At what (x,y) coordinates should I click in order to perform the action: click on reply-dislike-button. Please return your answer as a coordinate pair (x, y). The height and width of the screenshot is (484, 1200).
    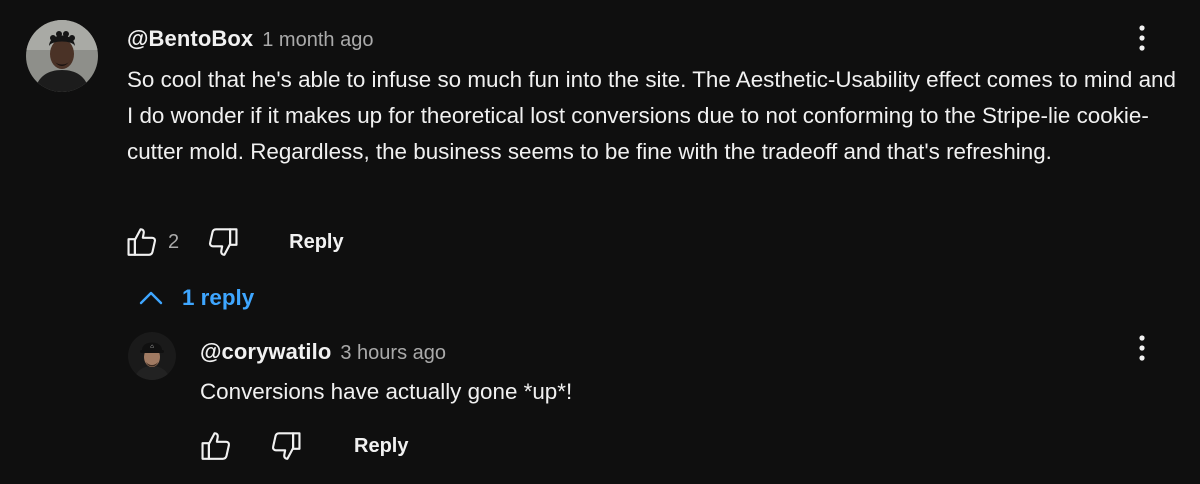
    Looking at the image, I should click on (286, 446).